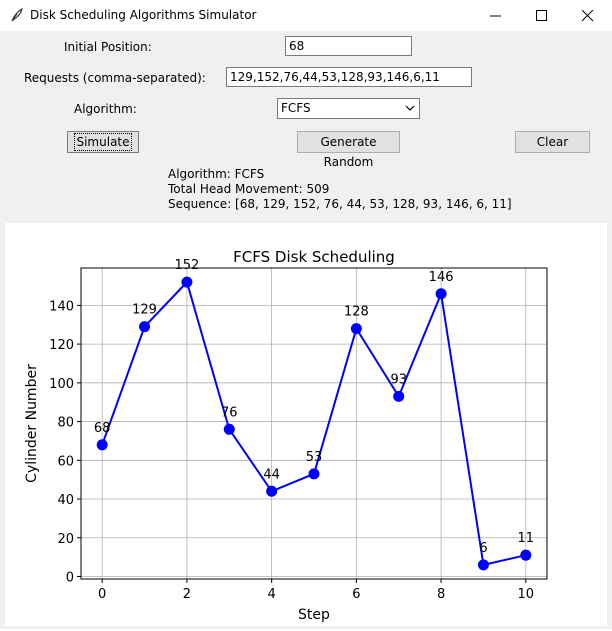 The height and width of the screenshot is (631, 612). I want to click on initial-position-label: Initial Position:, so click(108, 47).